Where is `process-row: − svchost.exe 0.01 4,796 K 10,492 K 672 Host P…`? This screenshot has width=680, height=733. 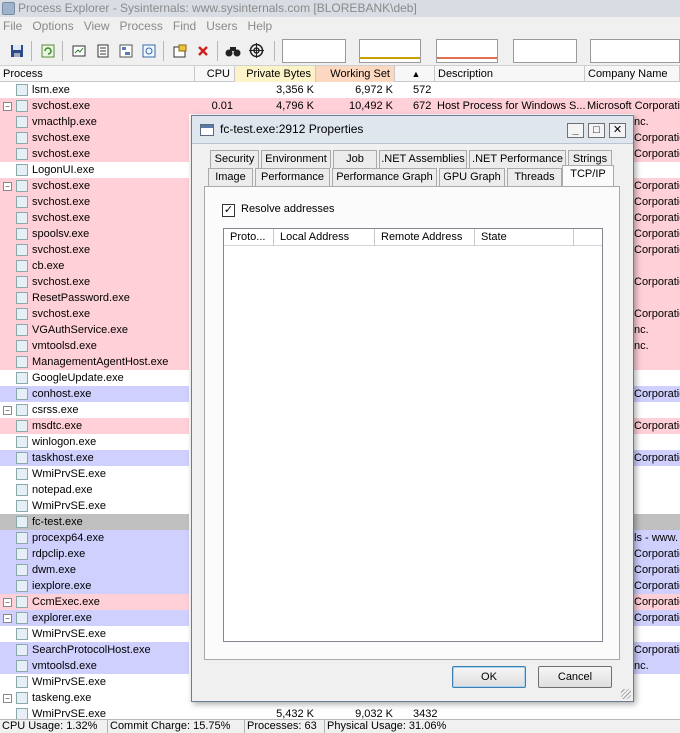
process-row: − svchost.exe 0.01 4,796 K 10,492 K 672 Host P… is located at coordinates (340, 106).